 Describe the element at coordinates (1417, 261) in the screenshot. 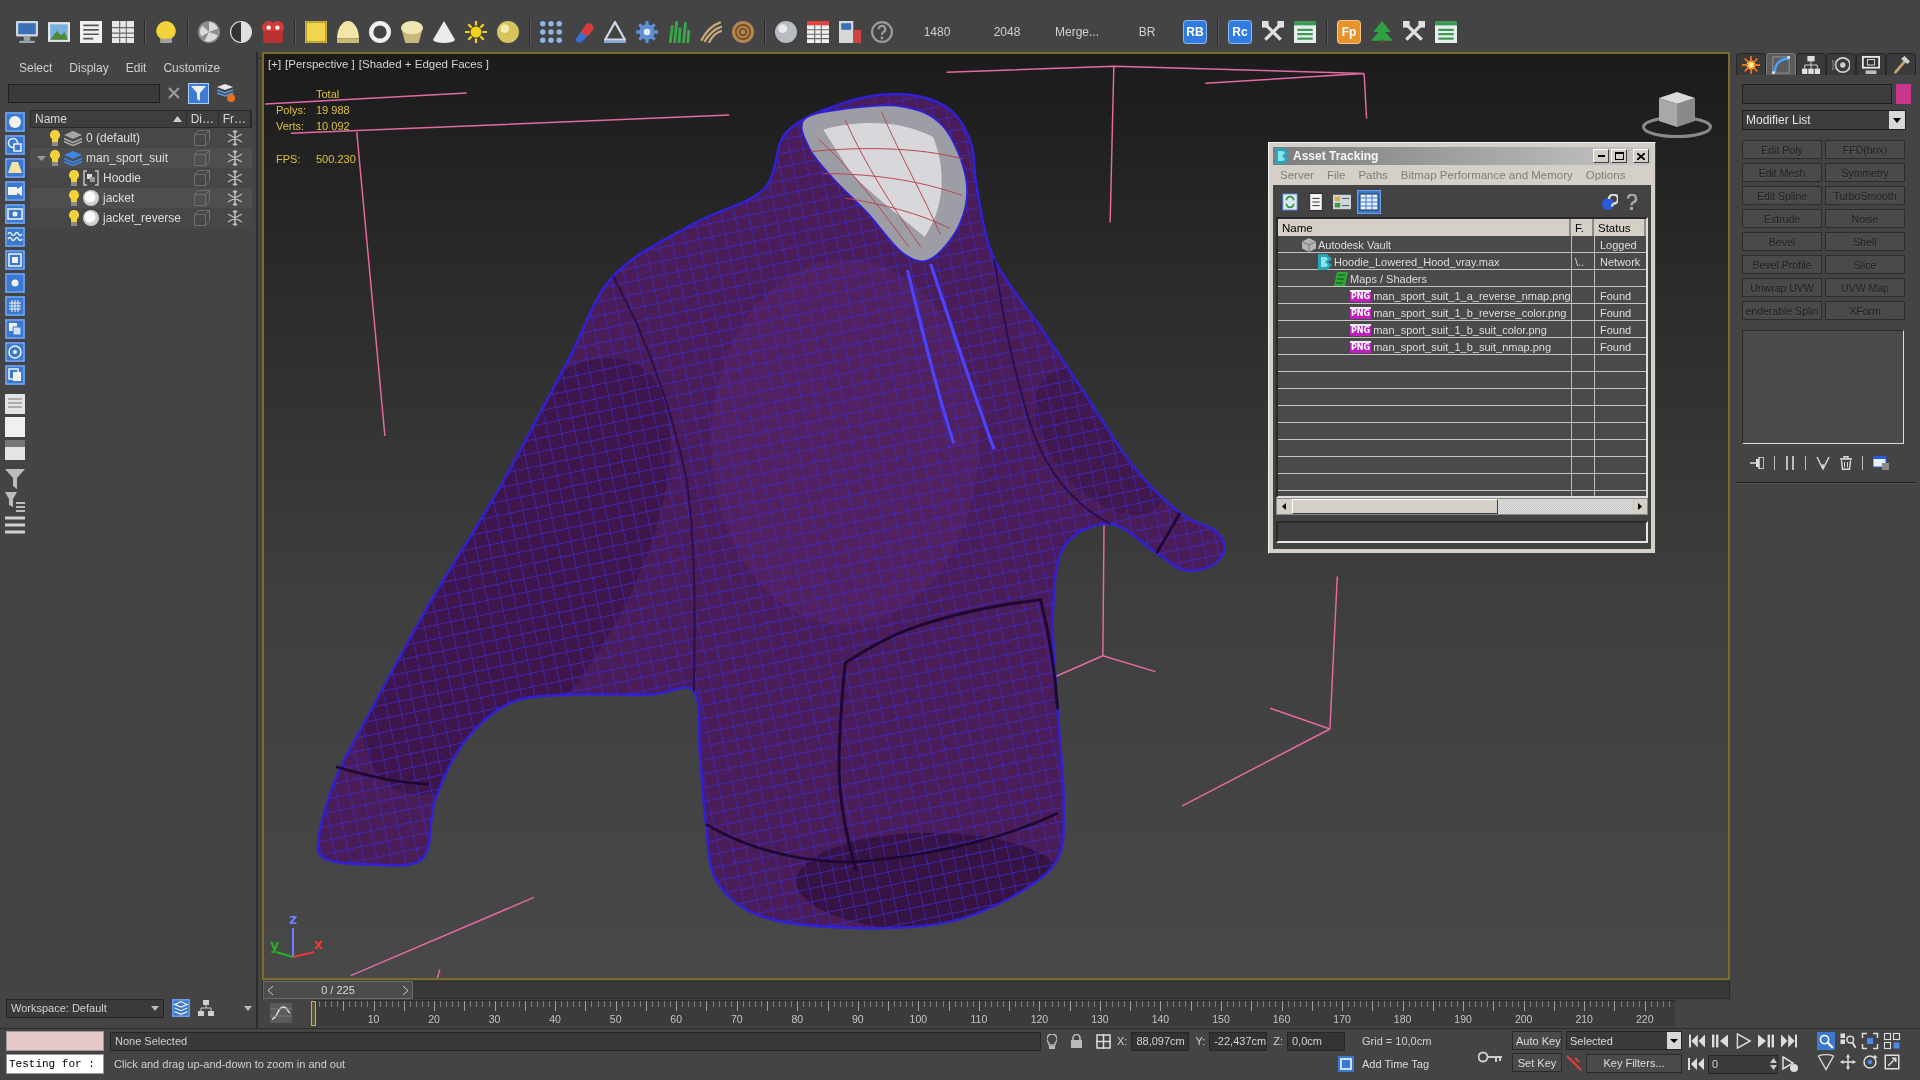

I see `asset-name: Hoodie_Lowered_Hood_vray.max` at that location.